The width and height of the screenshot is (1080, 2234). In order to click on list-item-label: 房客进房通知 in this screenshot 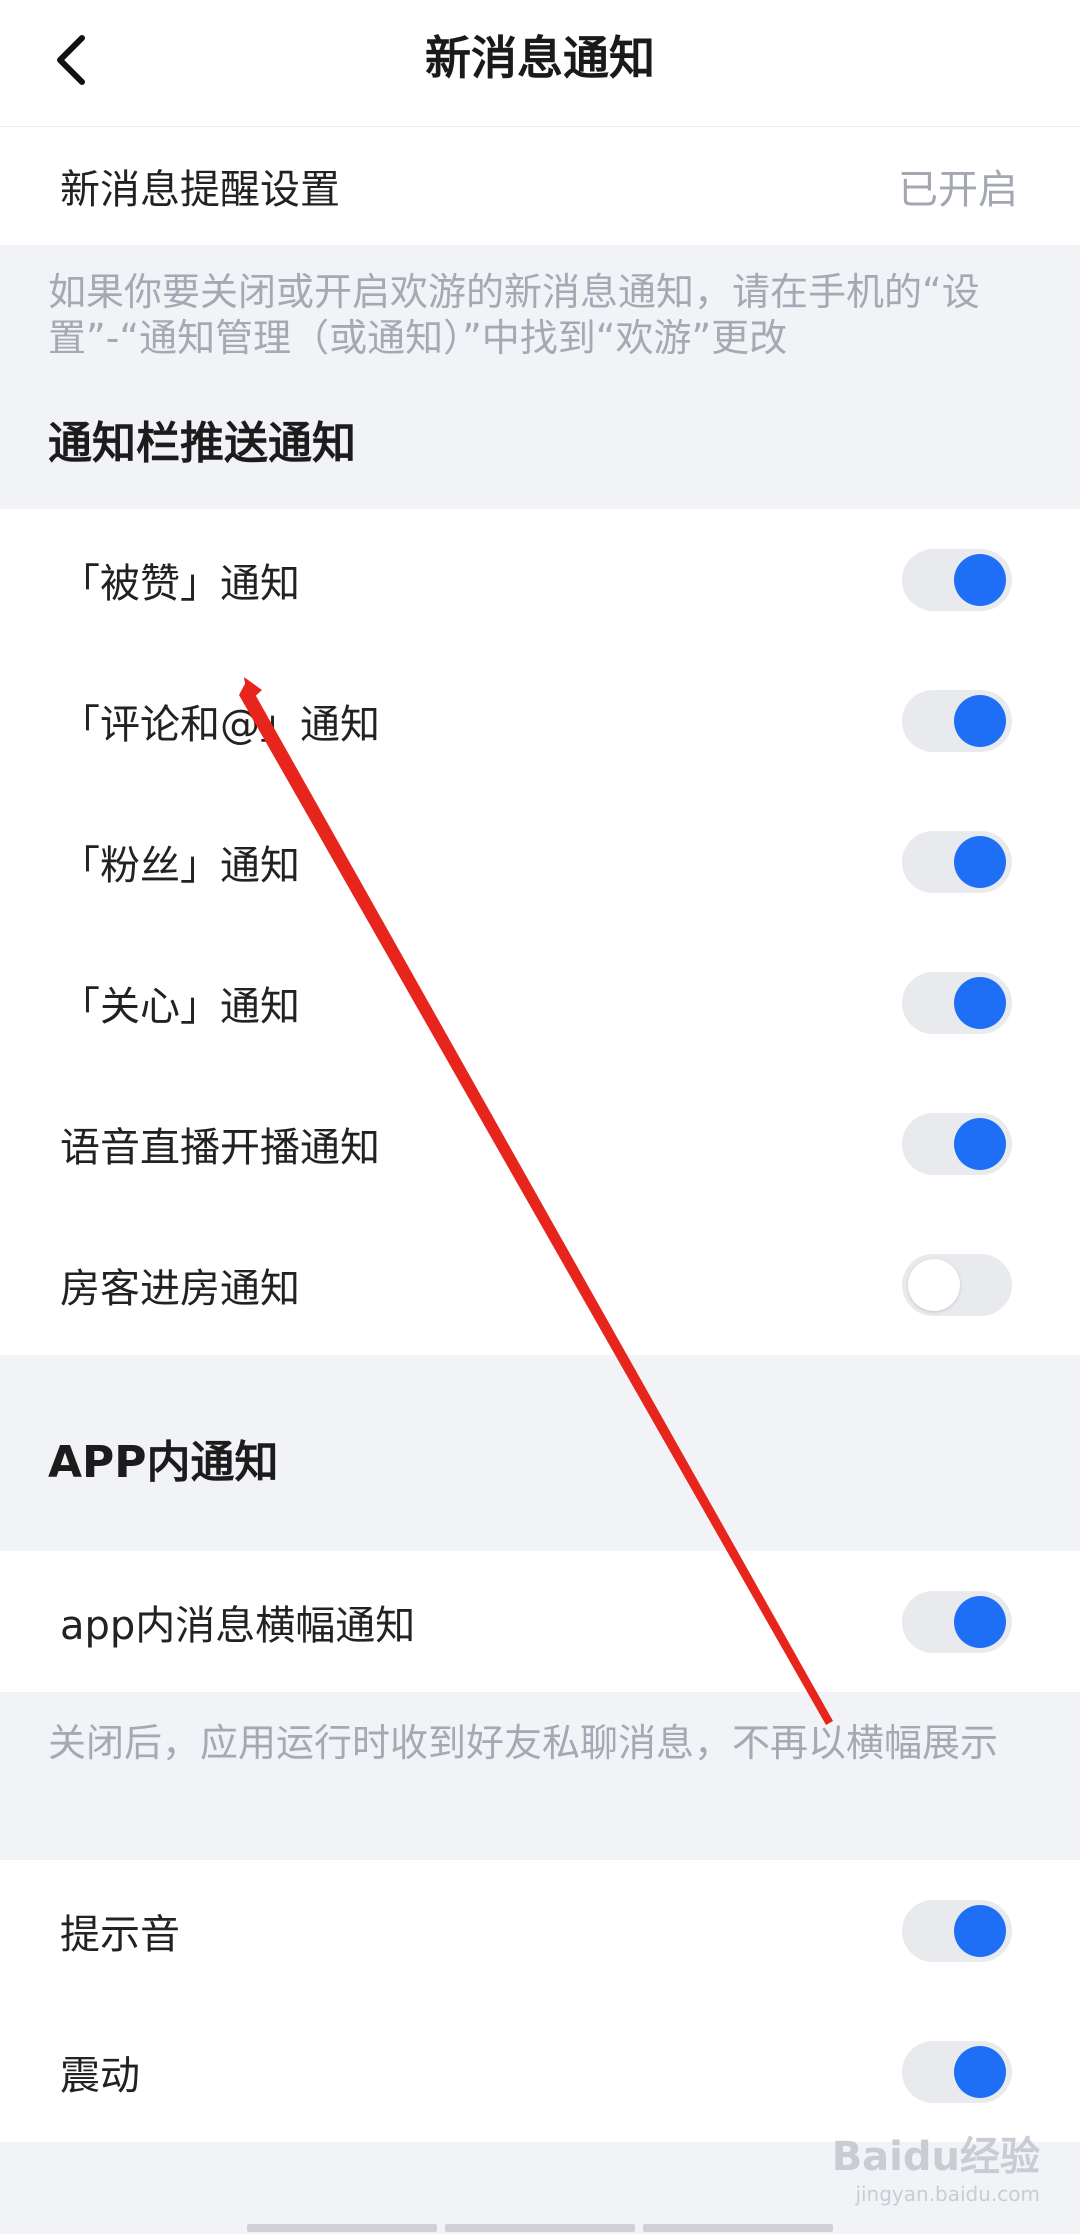, I will do `click(180, 1288)`.